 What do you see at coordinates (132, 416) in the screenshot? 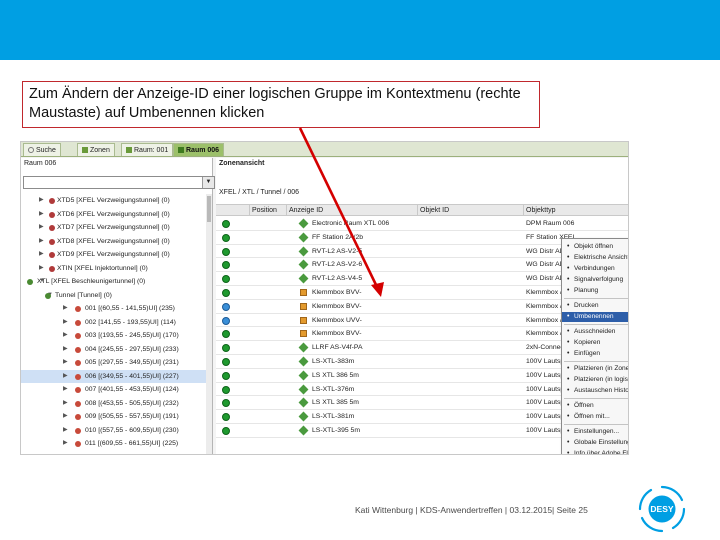
I see `tree-item-label: 009 [(505,55 - 557,55)UI] (191)` at bounding box center [132, 416].